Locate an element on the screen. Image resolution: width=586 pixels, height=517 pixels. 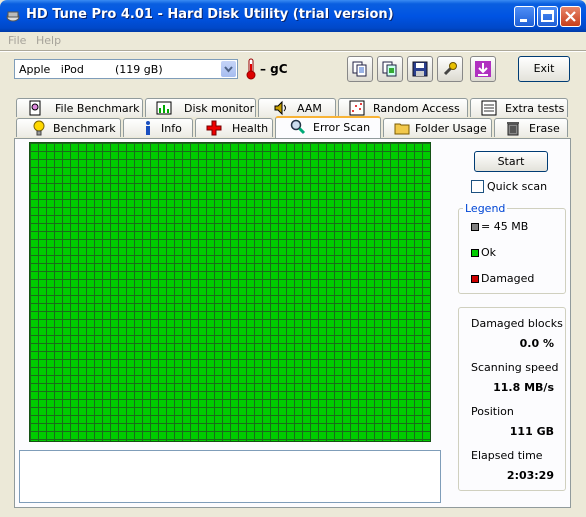
menu-file: File is located at coordinates (17, 40).